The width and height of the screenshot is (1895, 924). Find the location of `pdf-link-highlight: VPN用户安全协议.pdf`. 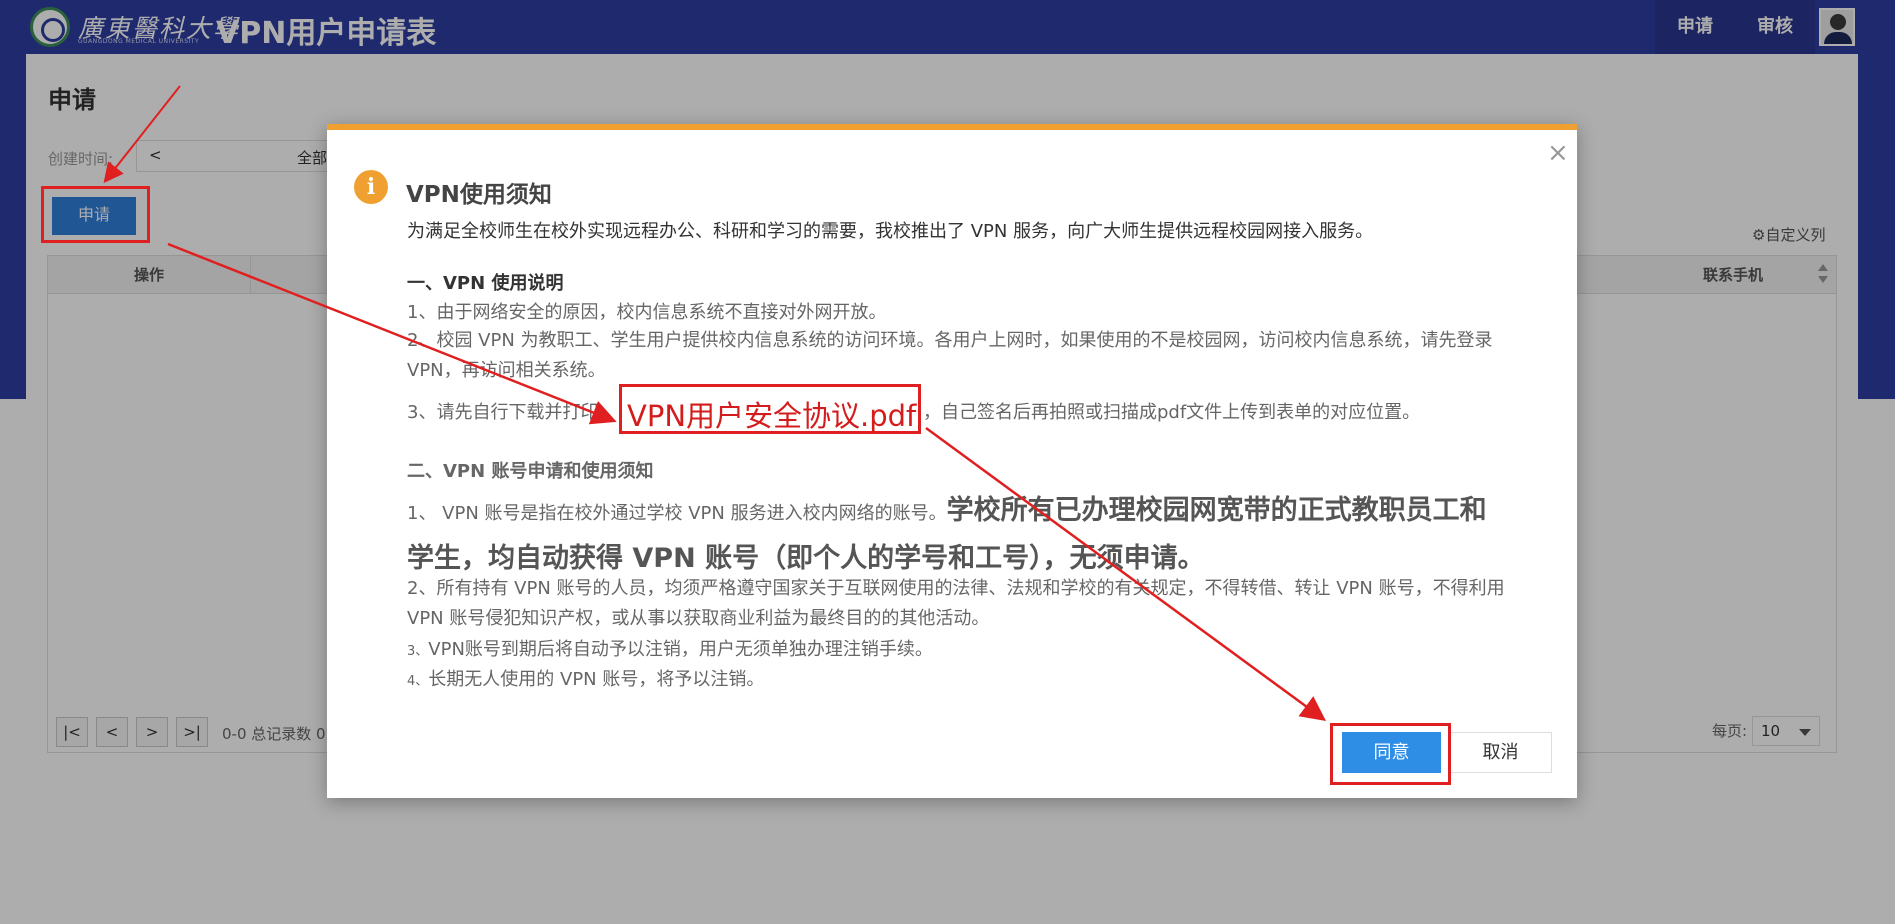

pdf-link-highlight: VPN用户安全协议.pdf is located at coordinates (770, 409).